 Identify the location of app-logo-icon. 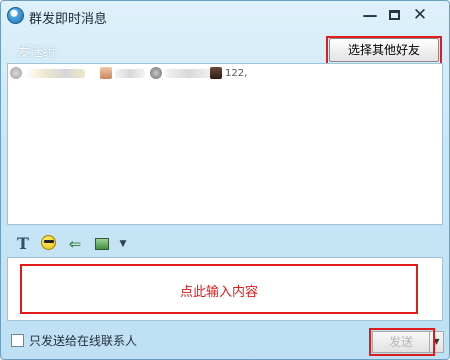
(15, 15).